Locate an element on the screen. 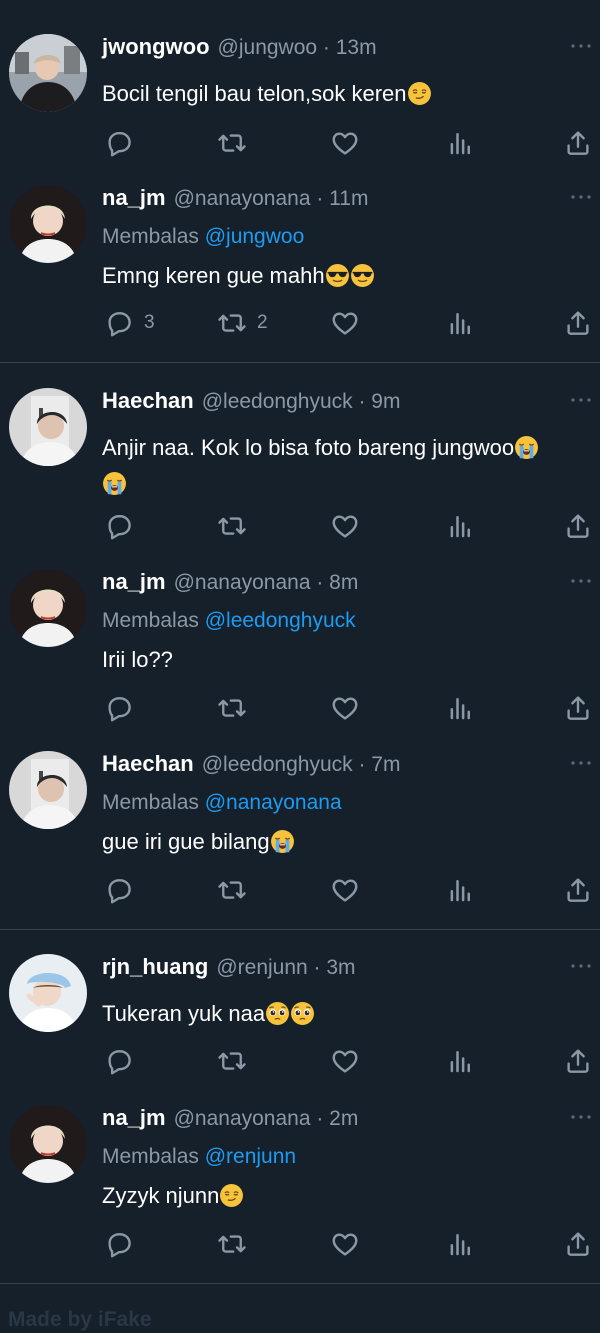 The image size is (600, 1333). replying-to: Membalas @nanayonana is located at coordinates (222, 803).